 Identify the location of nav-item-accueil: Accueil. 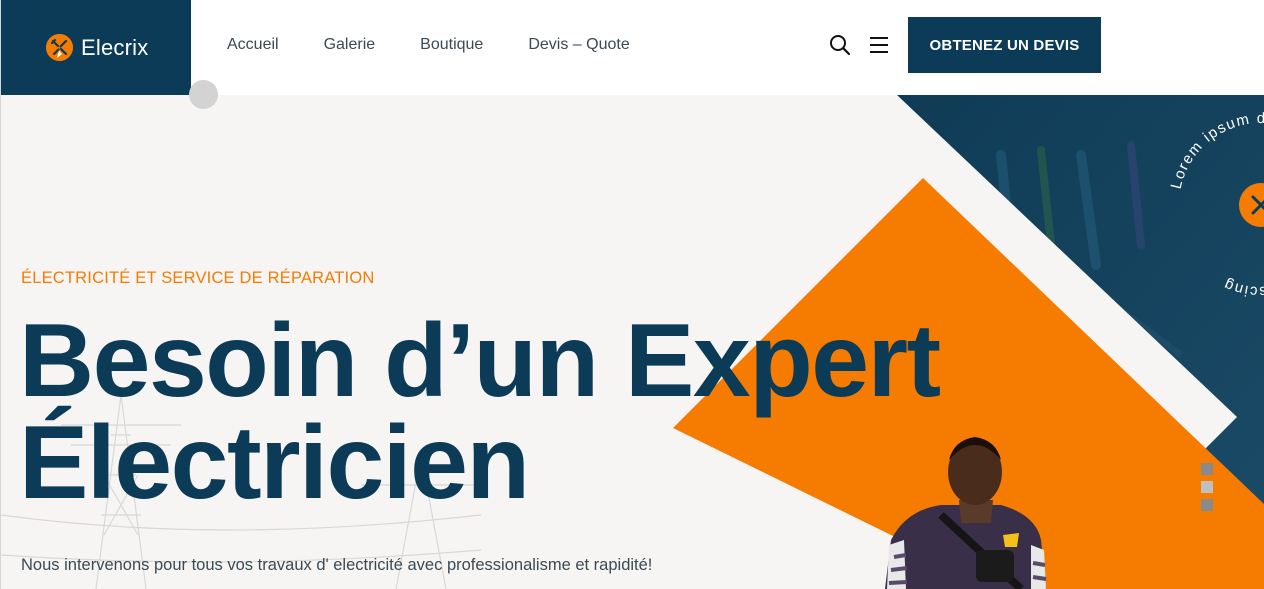
(253, 45).